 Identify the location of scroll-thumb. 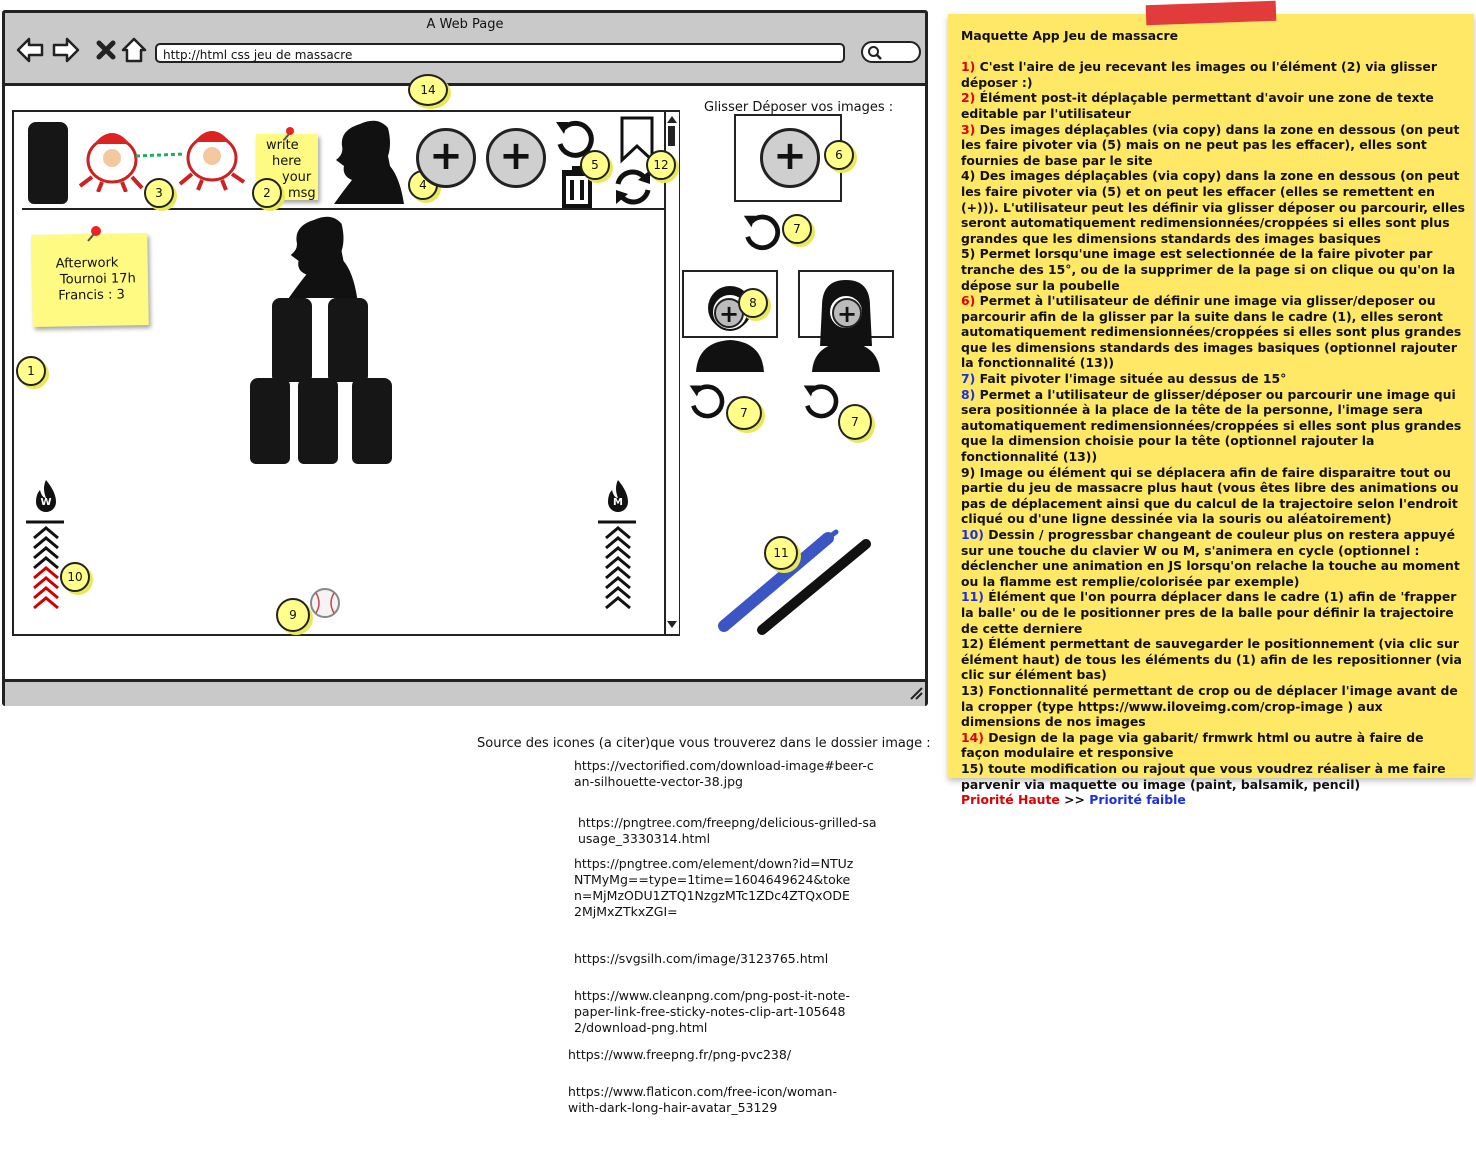
(671, 136).